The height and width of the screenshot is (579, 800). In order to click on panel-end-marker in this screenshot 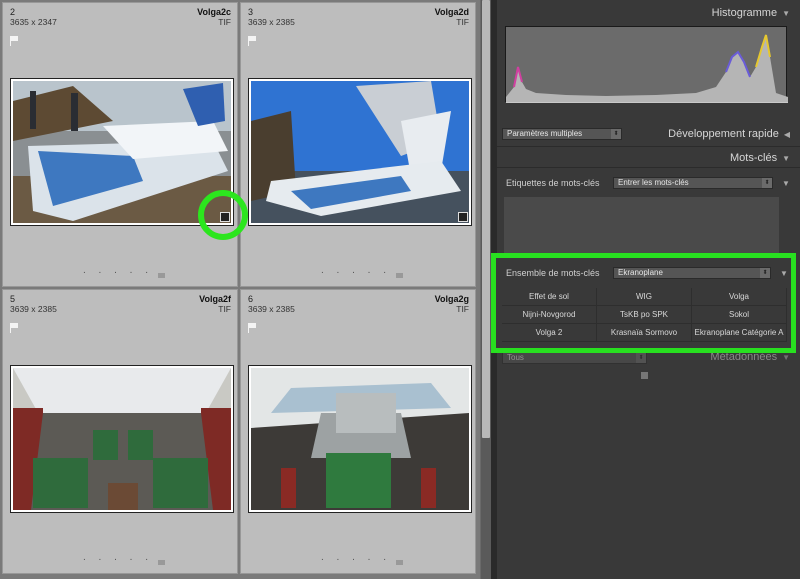, I will do `click(644, 375)`.